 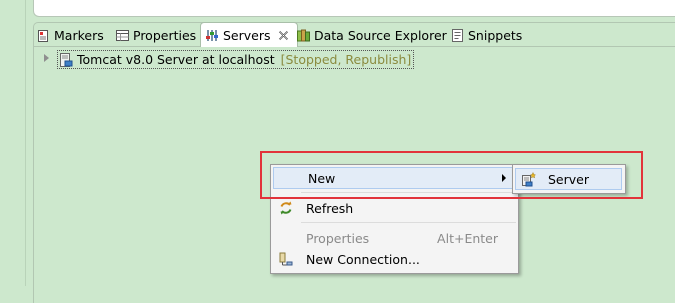 I want to click on servers-icon, so click(x=212, y=35).